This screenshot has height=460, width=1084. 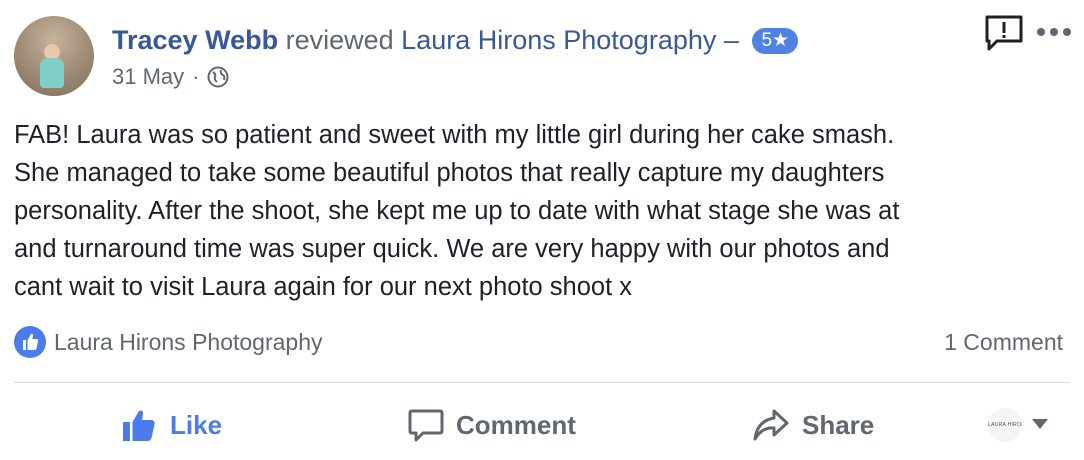 I want to click on reviewed-page-link: Laura Hirons Photography, so click(x=558, y=40).